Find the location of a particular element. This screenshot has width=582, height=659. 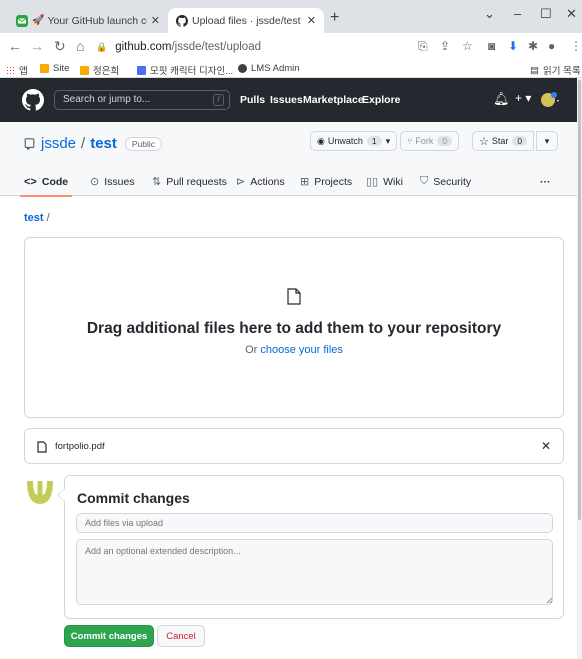

bookmark-label: Site is located at coordinates (61, 68).